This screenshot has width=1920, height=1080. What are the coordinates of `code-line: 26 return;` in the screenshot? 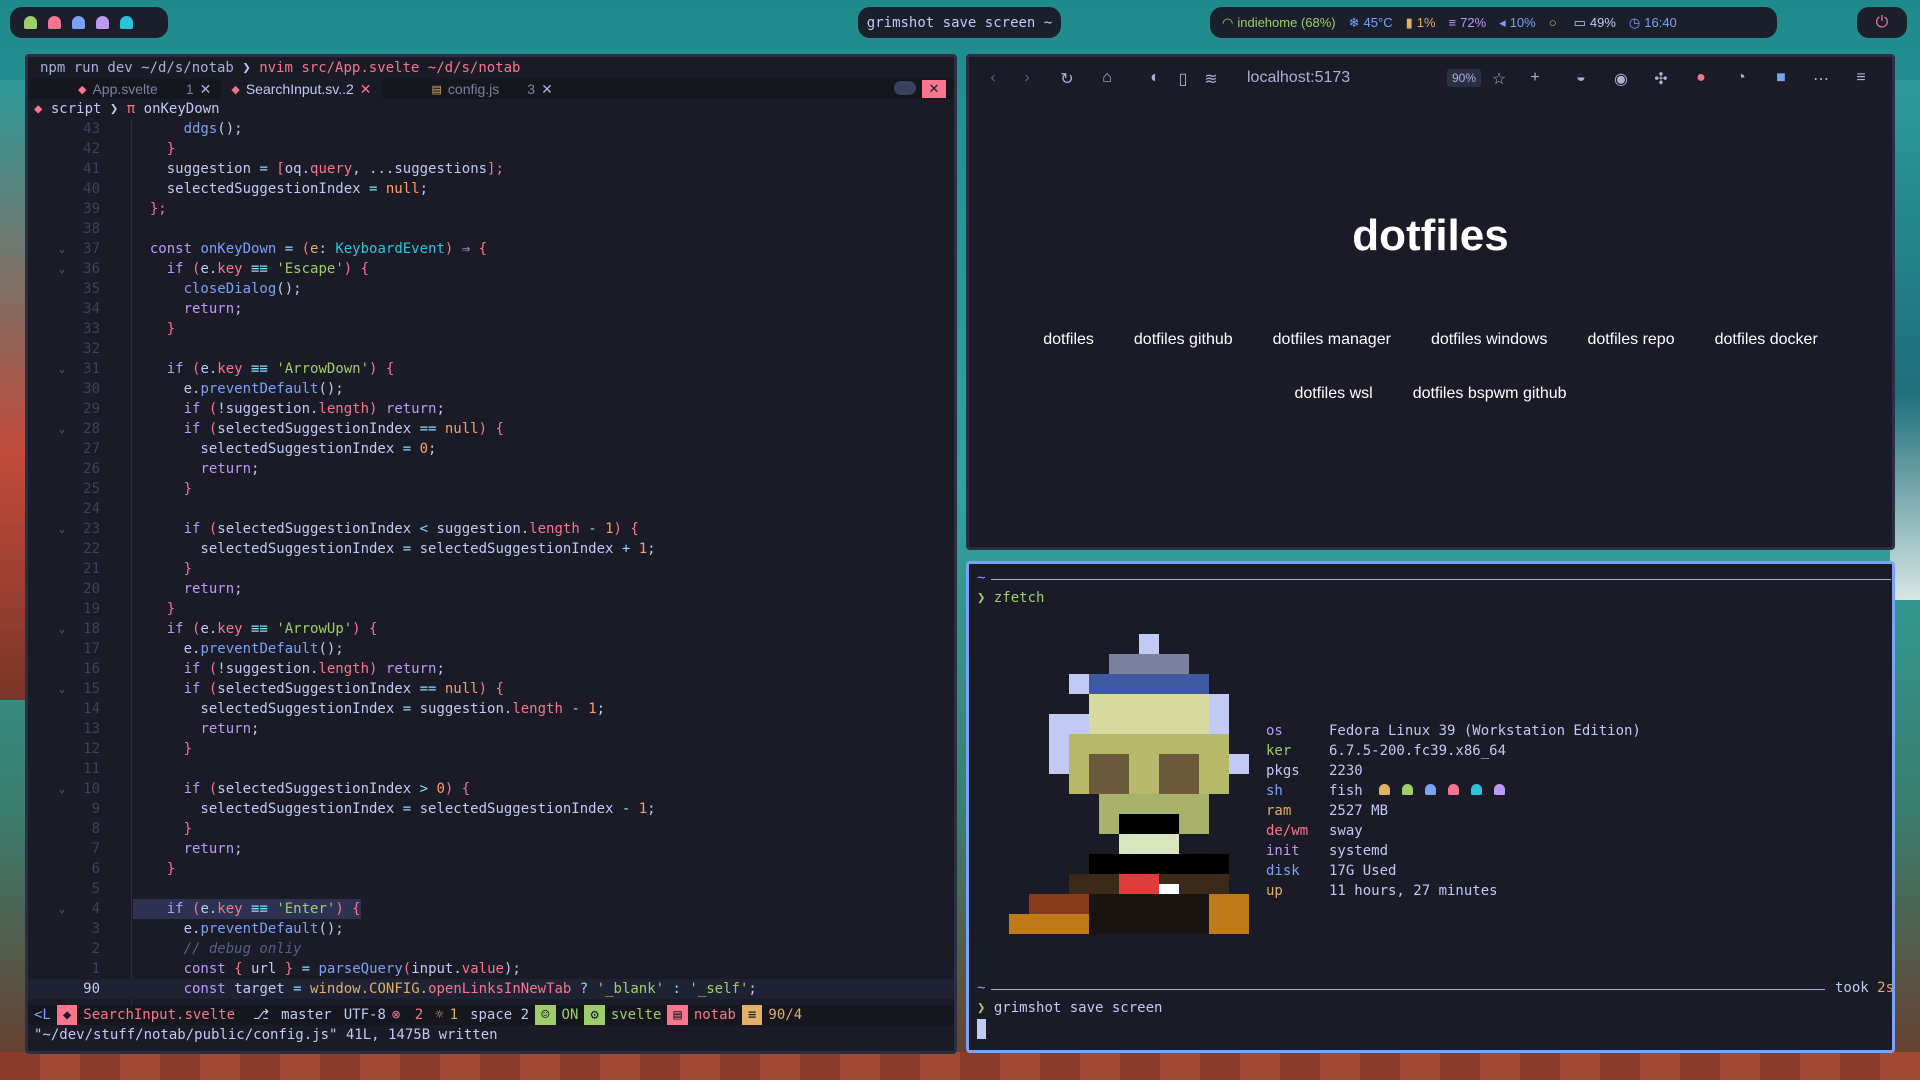 It's located at (491, 469).